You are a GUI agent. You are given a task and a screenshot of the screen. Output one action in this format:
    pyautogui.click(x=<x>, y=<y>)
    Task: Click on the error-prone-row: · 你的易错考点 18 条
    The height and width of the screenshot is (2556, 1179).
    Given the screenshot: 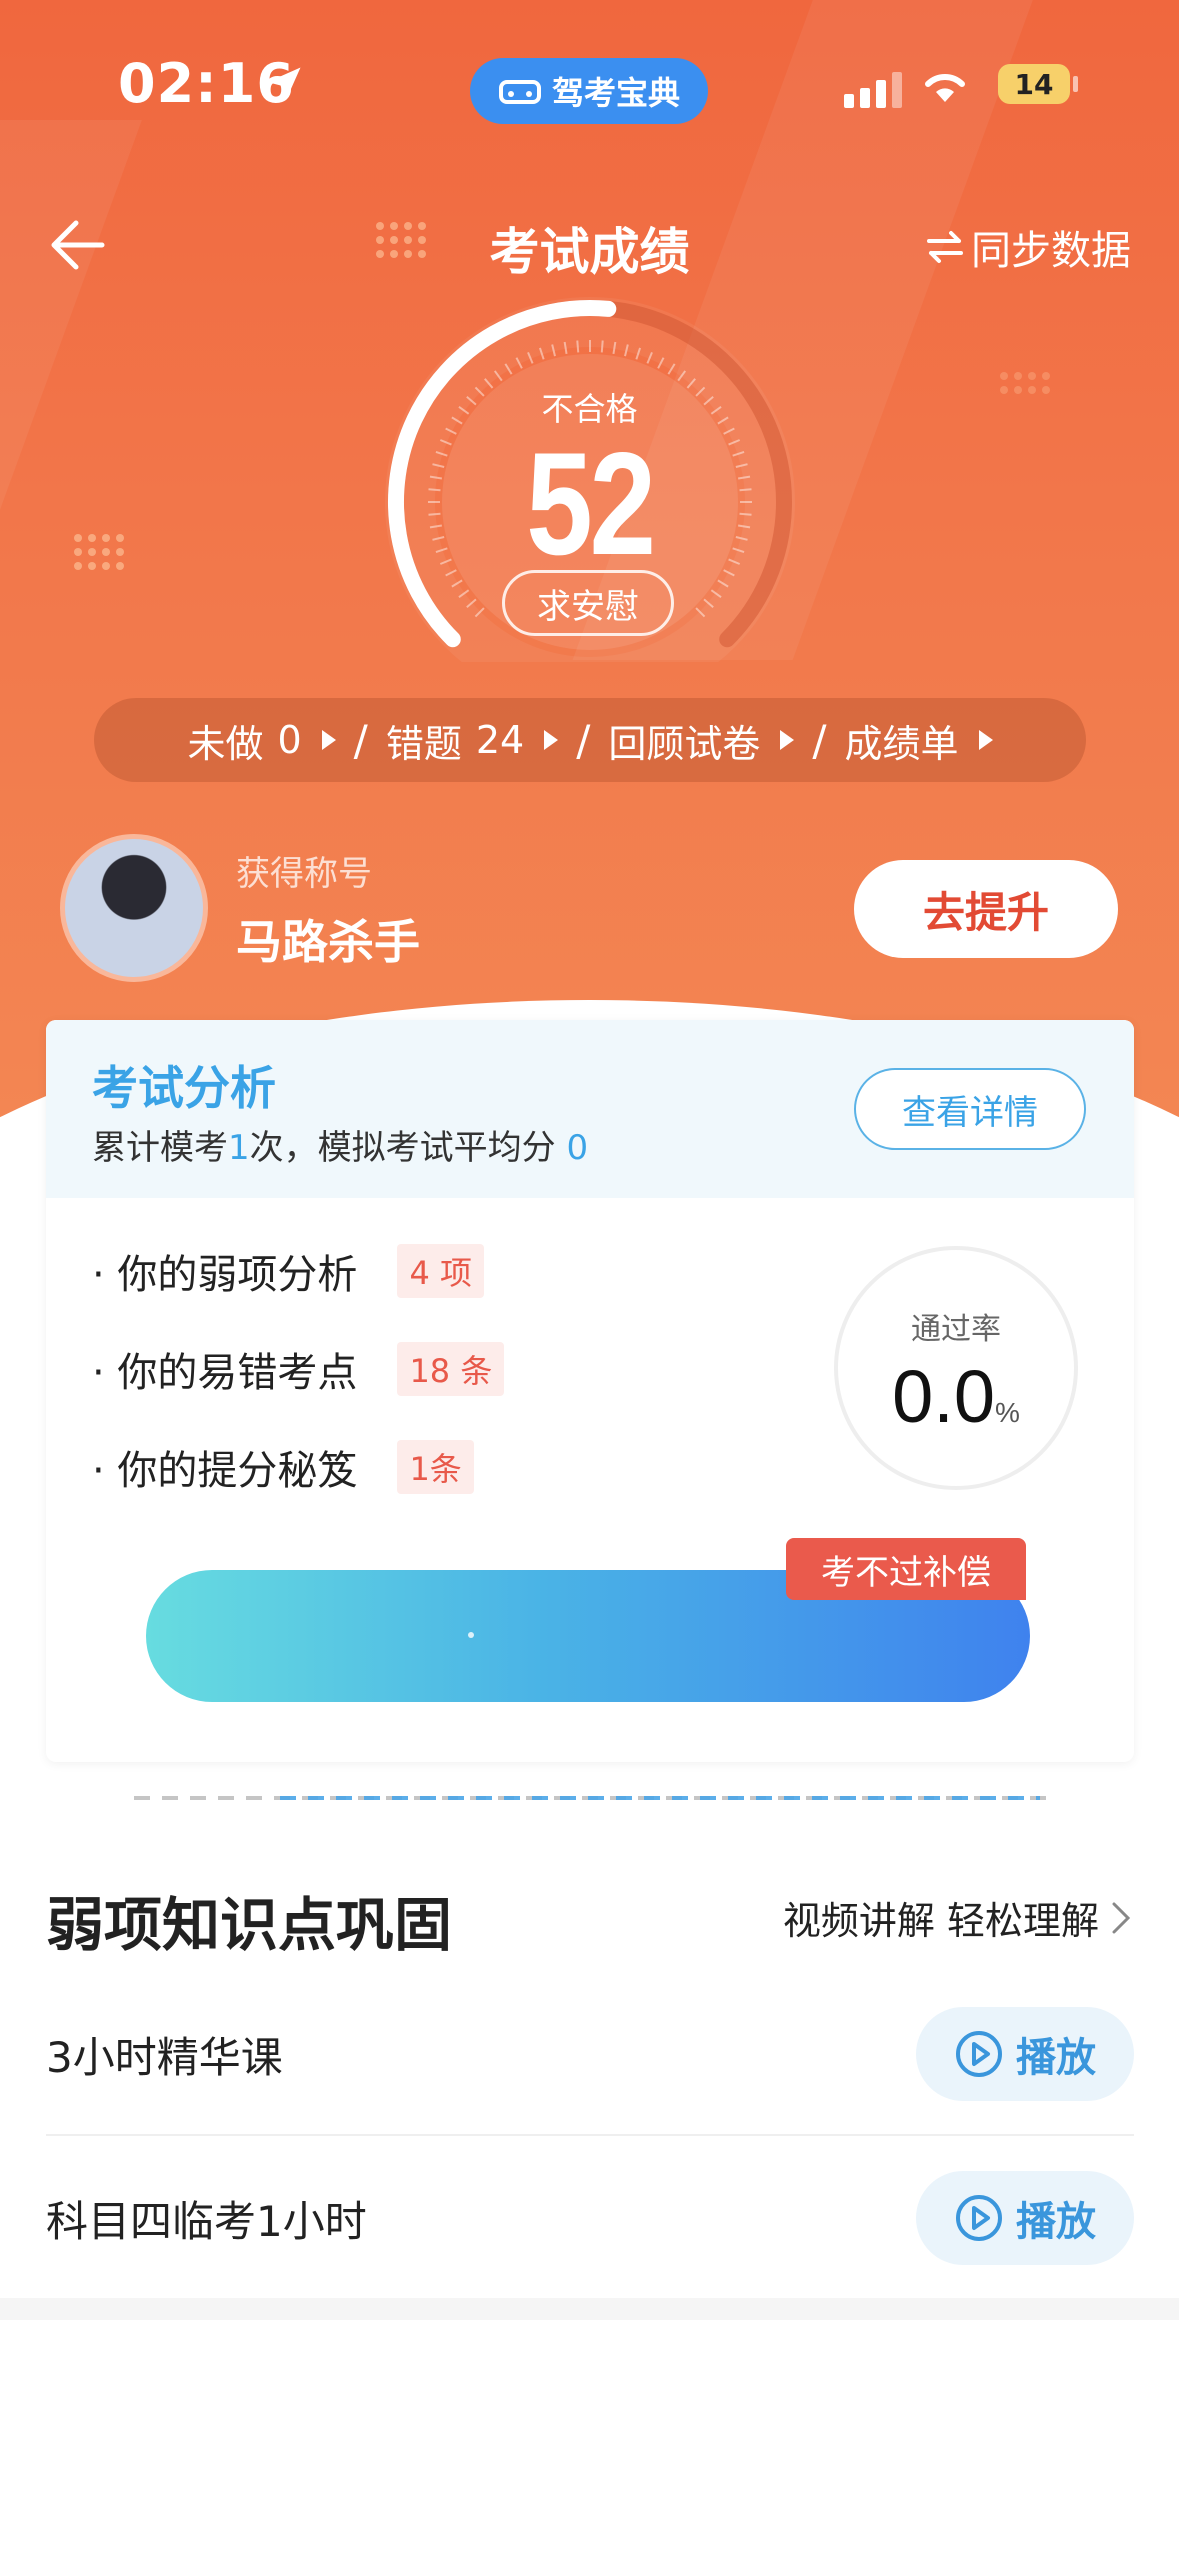 What is the action you would take?
    pyautogui.click(x=298, y=1369)
    